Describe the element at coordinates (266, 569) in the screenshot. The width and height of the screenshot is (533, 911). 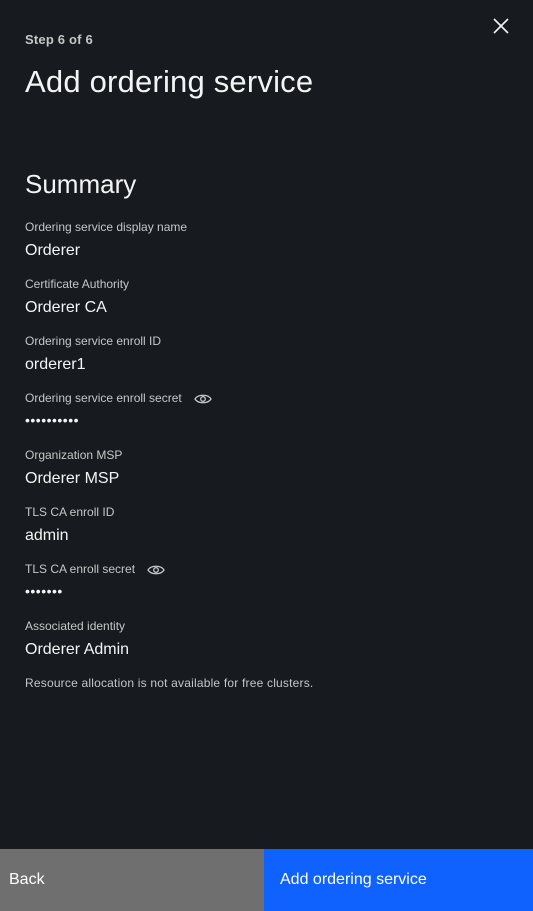
I see `field-label-row: TLS CA enroll secret` at that location.